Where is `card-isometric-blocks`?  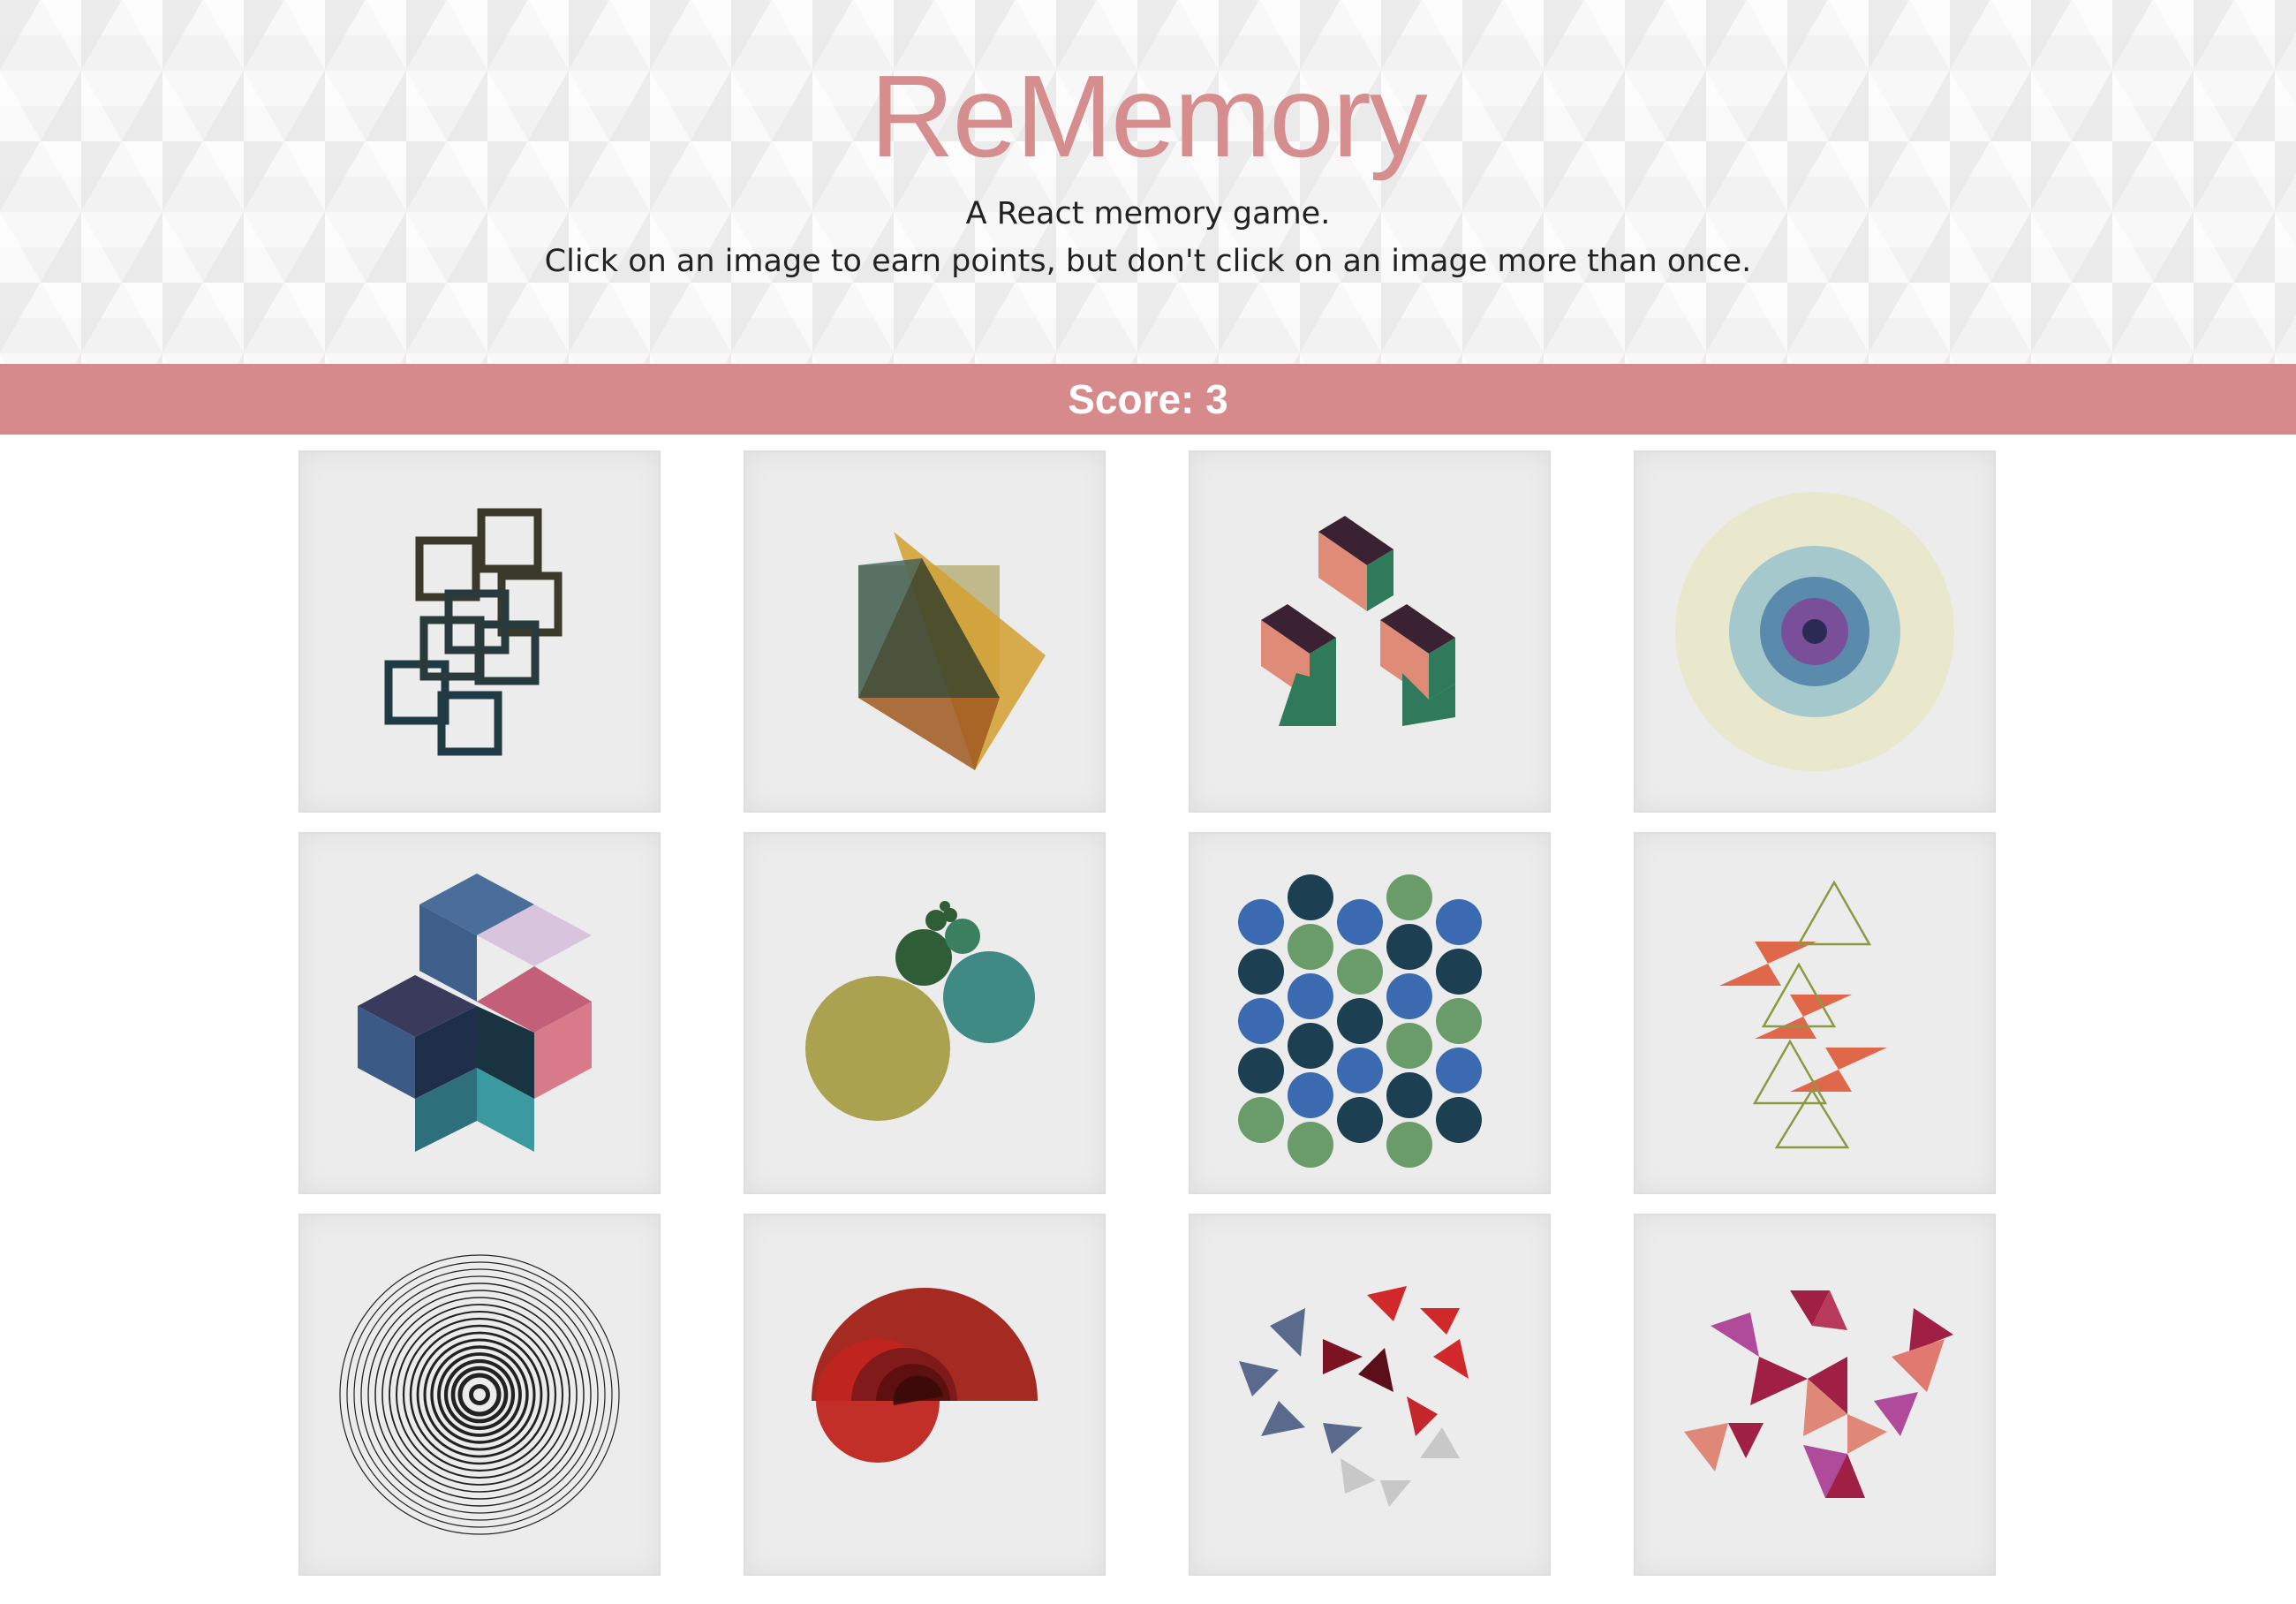 card-isometric-blocks is located at coordinates (1370, 632).